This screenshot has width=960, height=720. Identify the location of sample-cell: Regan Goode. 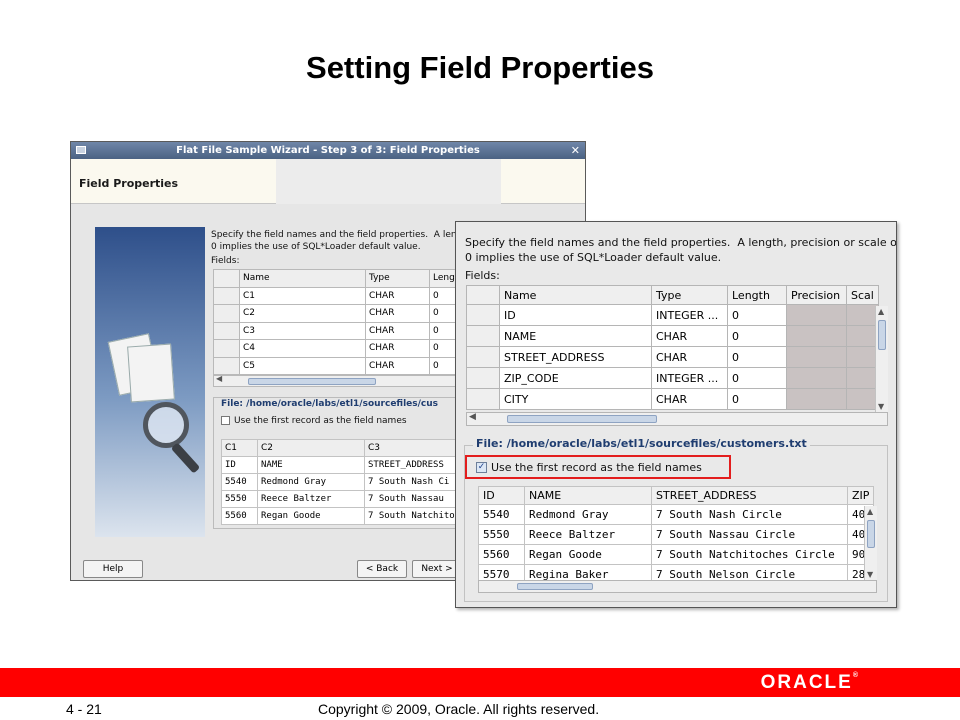
(588, 554).